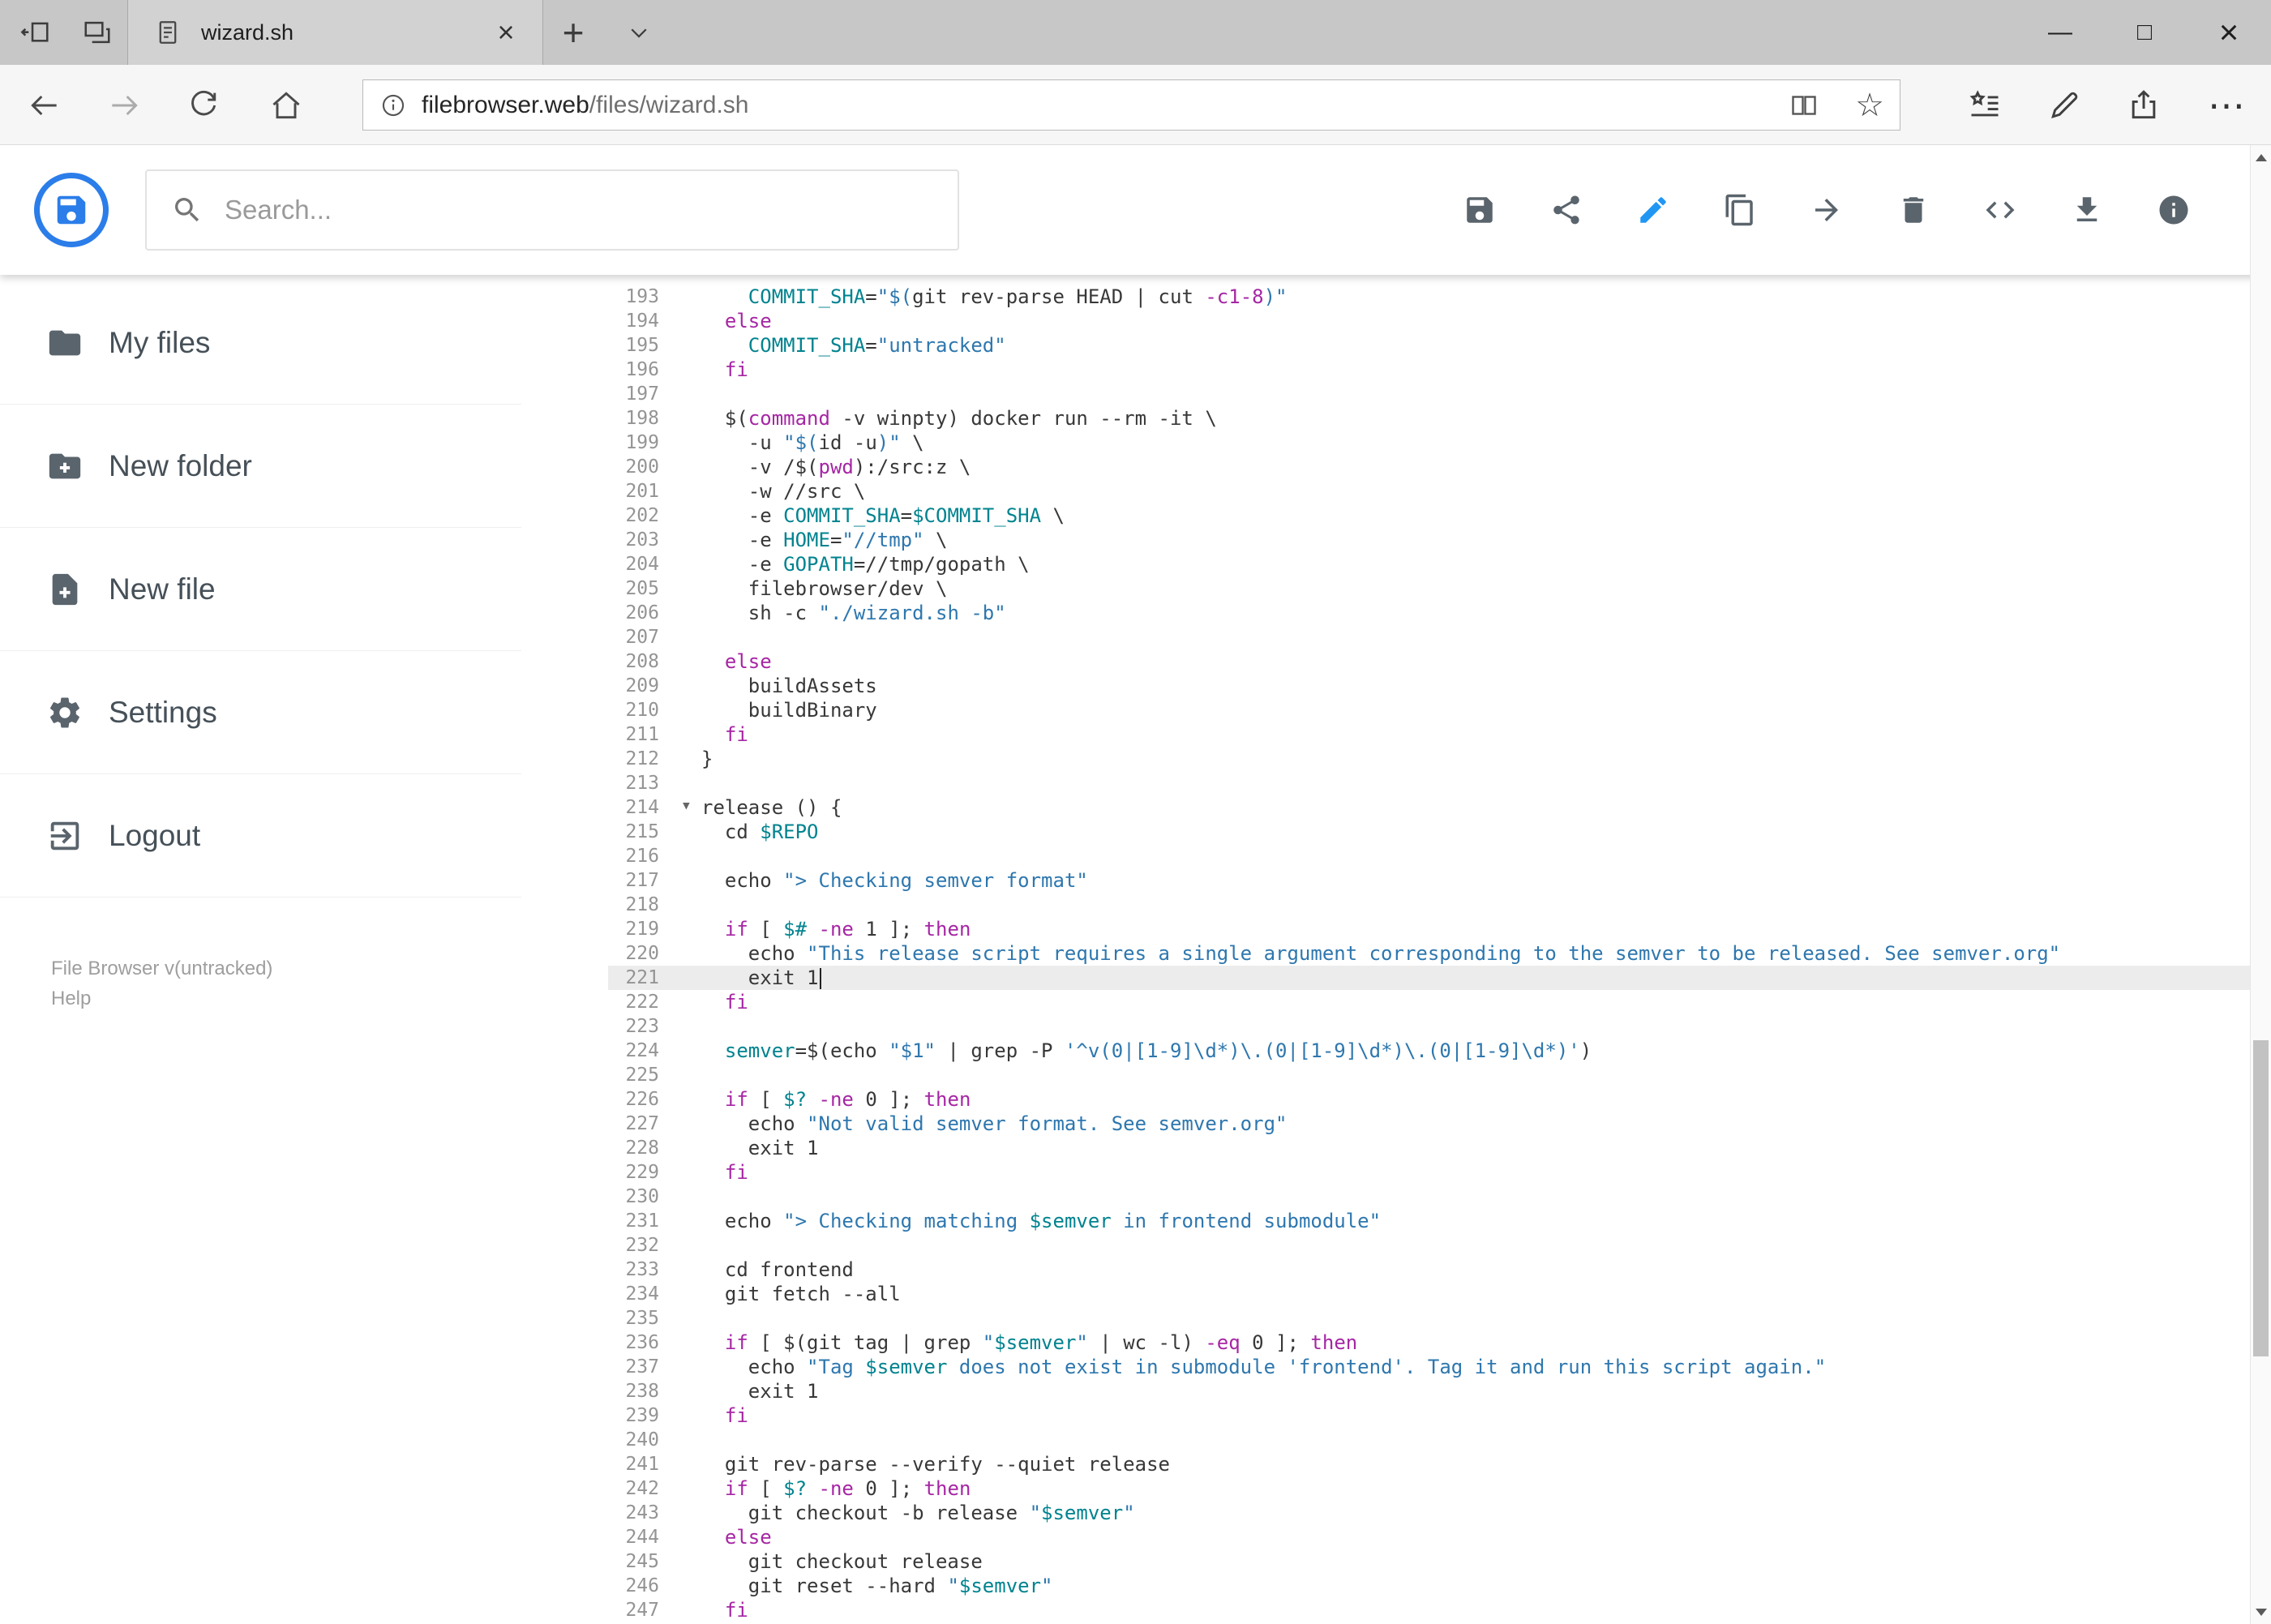  Describe the element at coordinates (1429, 978) in the screenshot. I see `code-line: 221 exit 1` at that location.